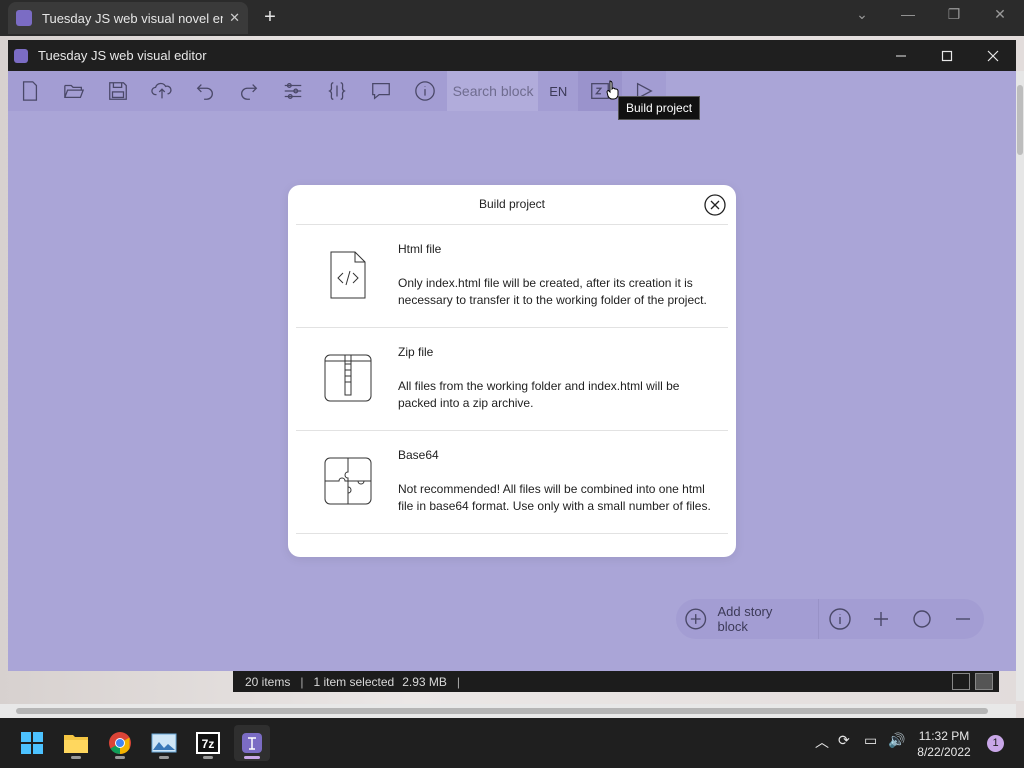 The width and height of the screenshot is (1024, 768). Describe the element at coordinates (954, 17) in the screenshot. I see `browser-restore-button: ❐` at that location.